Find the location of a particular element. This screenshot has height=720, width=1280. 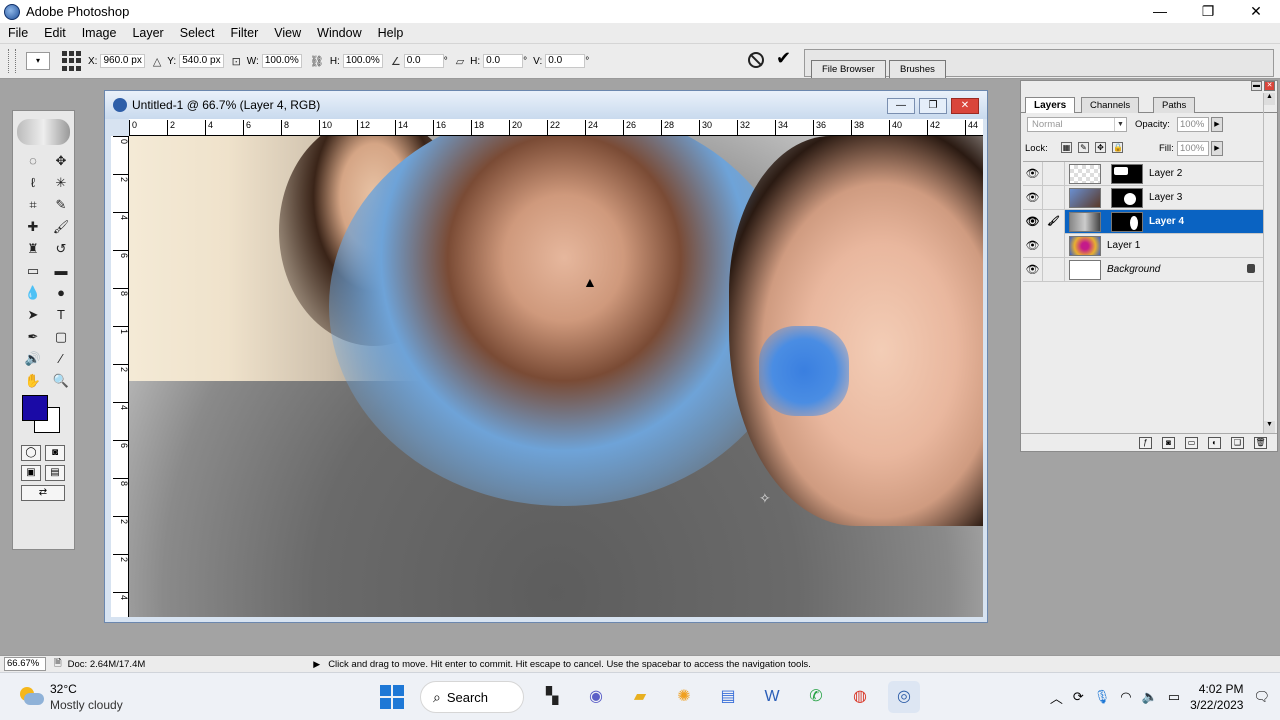

standard-screen-mode-button: ▣ is located at coordinates (31, 473).